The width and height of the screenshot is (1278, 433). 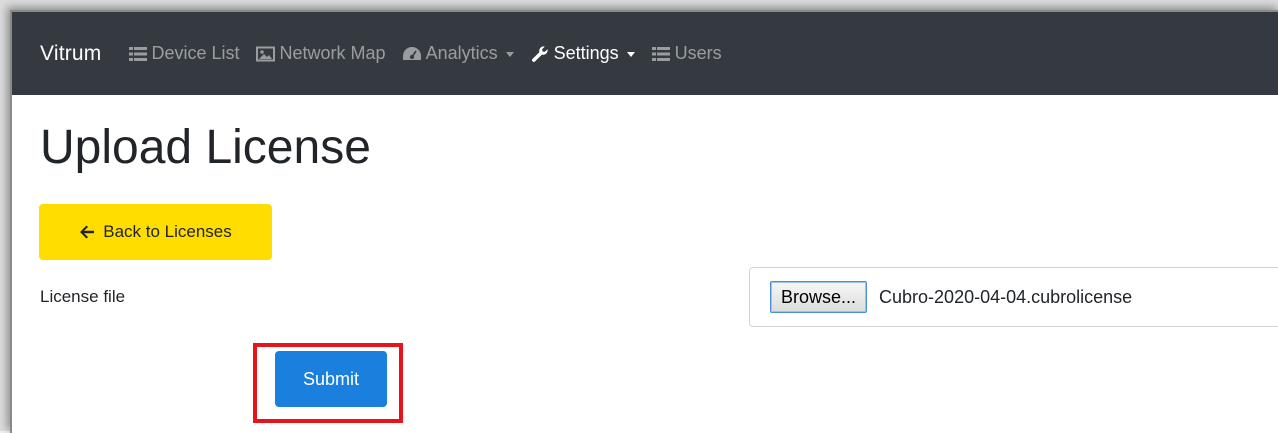 I want to click on nav-item-label: Settings, so click(x=586, y=53).